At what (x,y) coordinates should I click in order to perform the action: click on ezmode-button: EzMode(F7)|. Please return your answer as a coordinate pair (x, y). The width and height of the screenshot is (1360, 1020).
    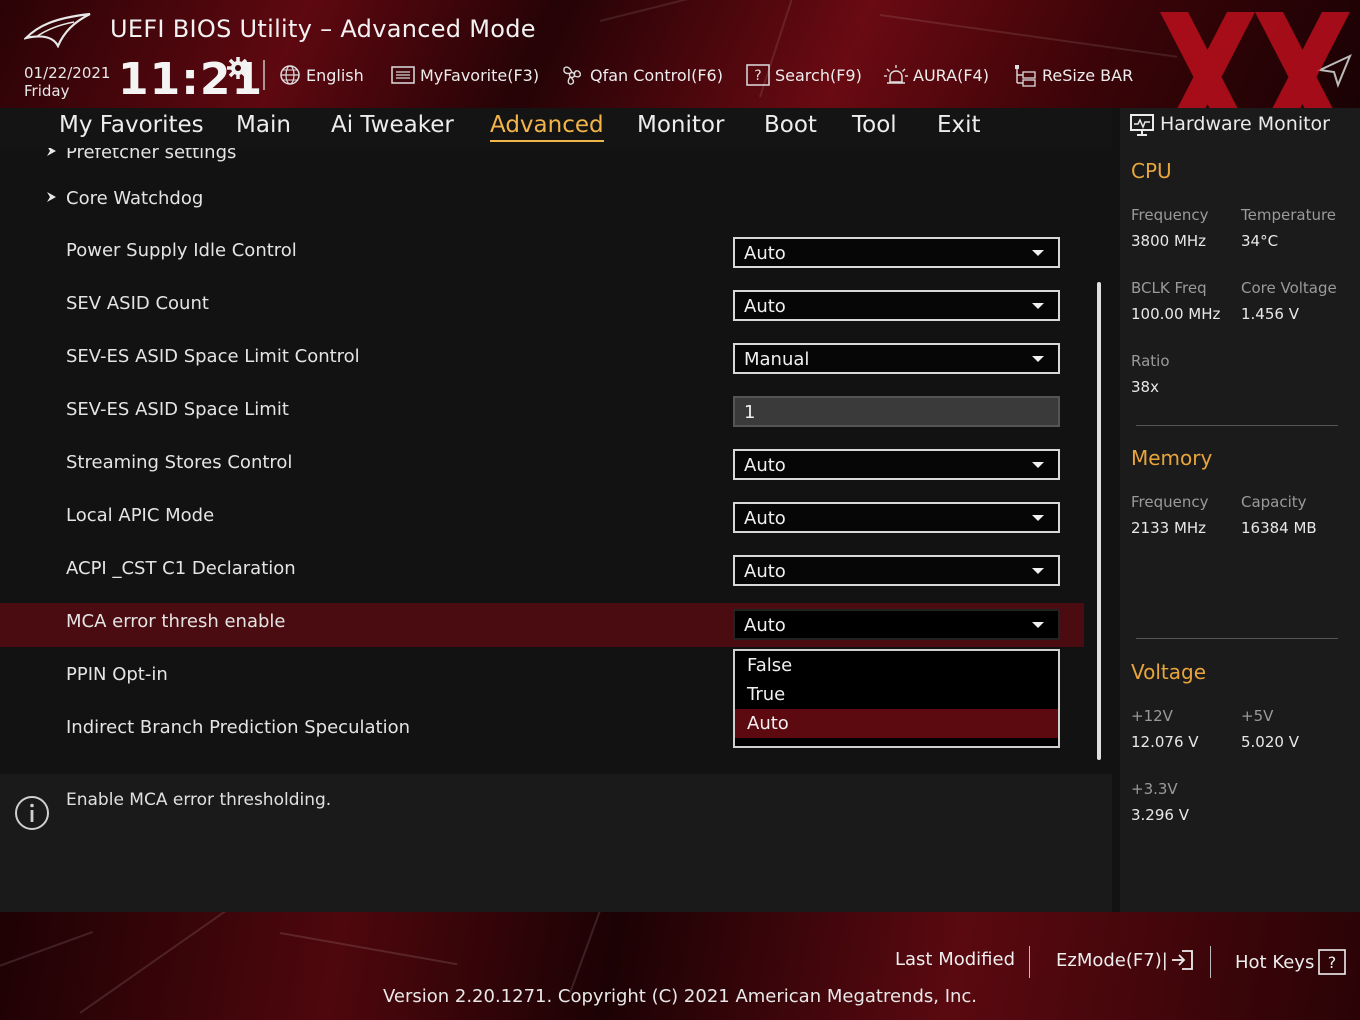
    Looking at the image, I should click on (1125, 960).